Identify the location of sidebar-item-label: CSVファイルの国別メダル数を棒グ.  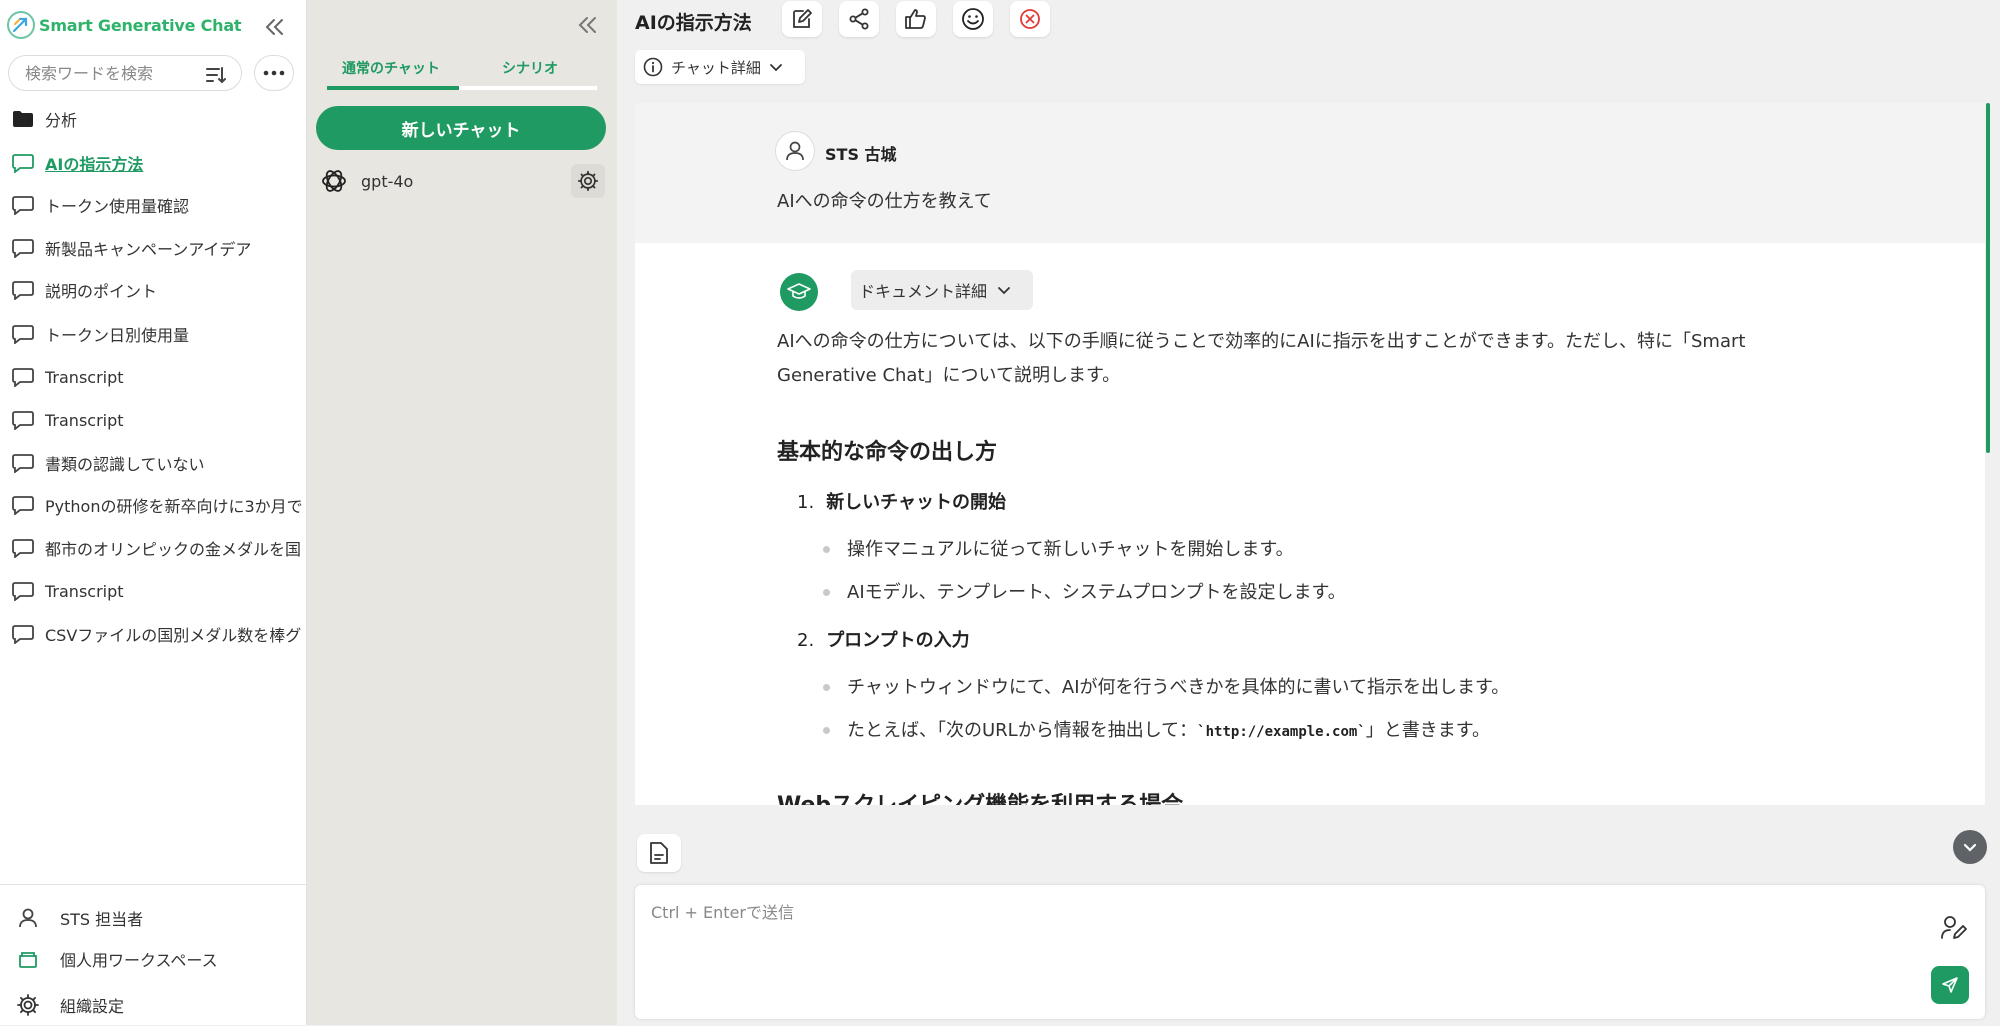
(173, 635).